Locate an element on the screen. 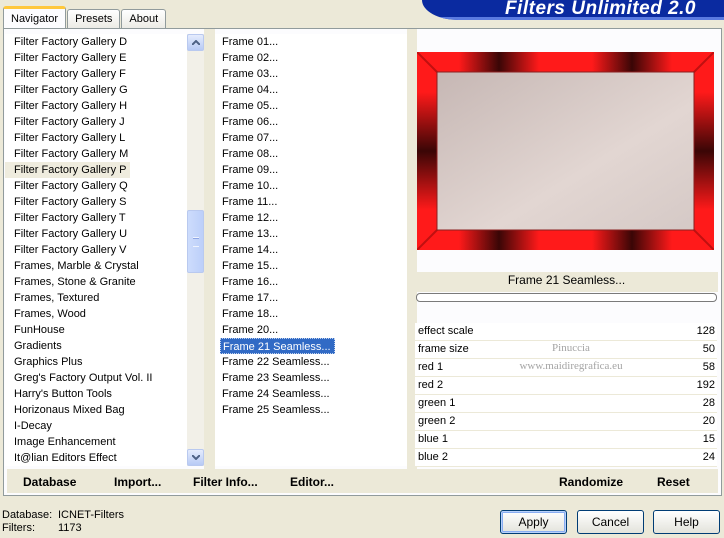 This screenshot has height=538, width=724. parameter-row: red 2 192 is located at coordinates (566, 386).